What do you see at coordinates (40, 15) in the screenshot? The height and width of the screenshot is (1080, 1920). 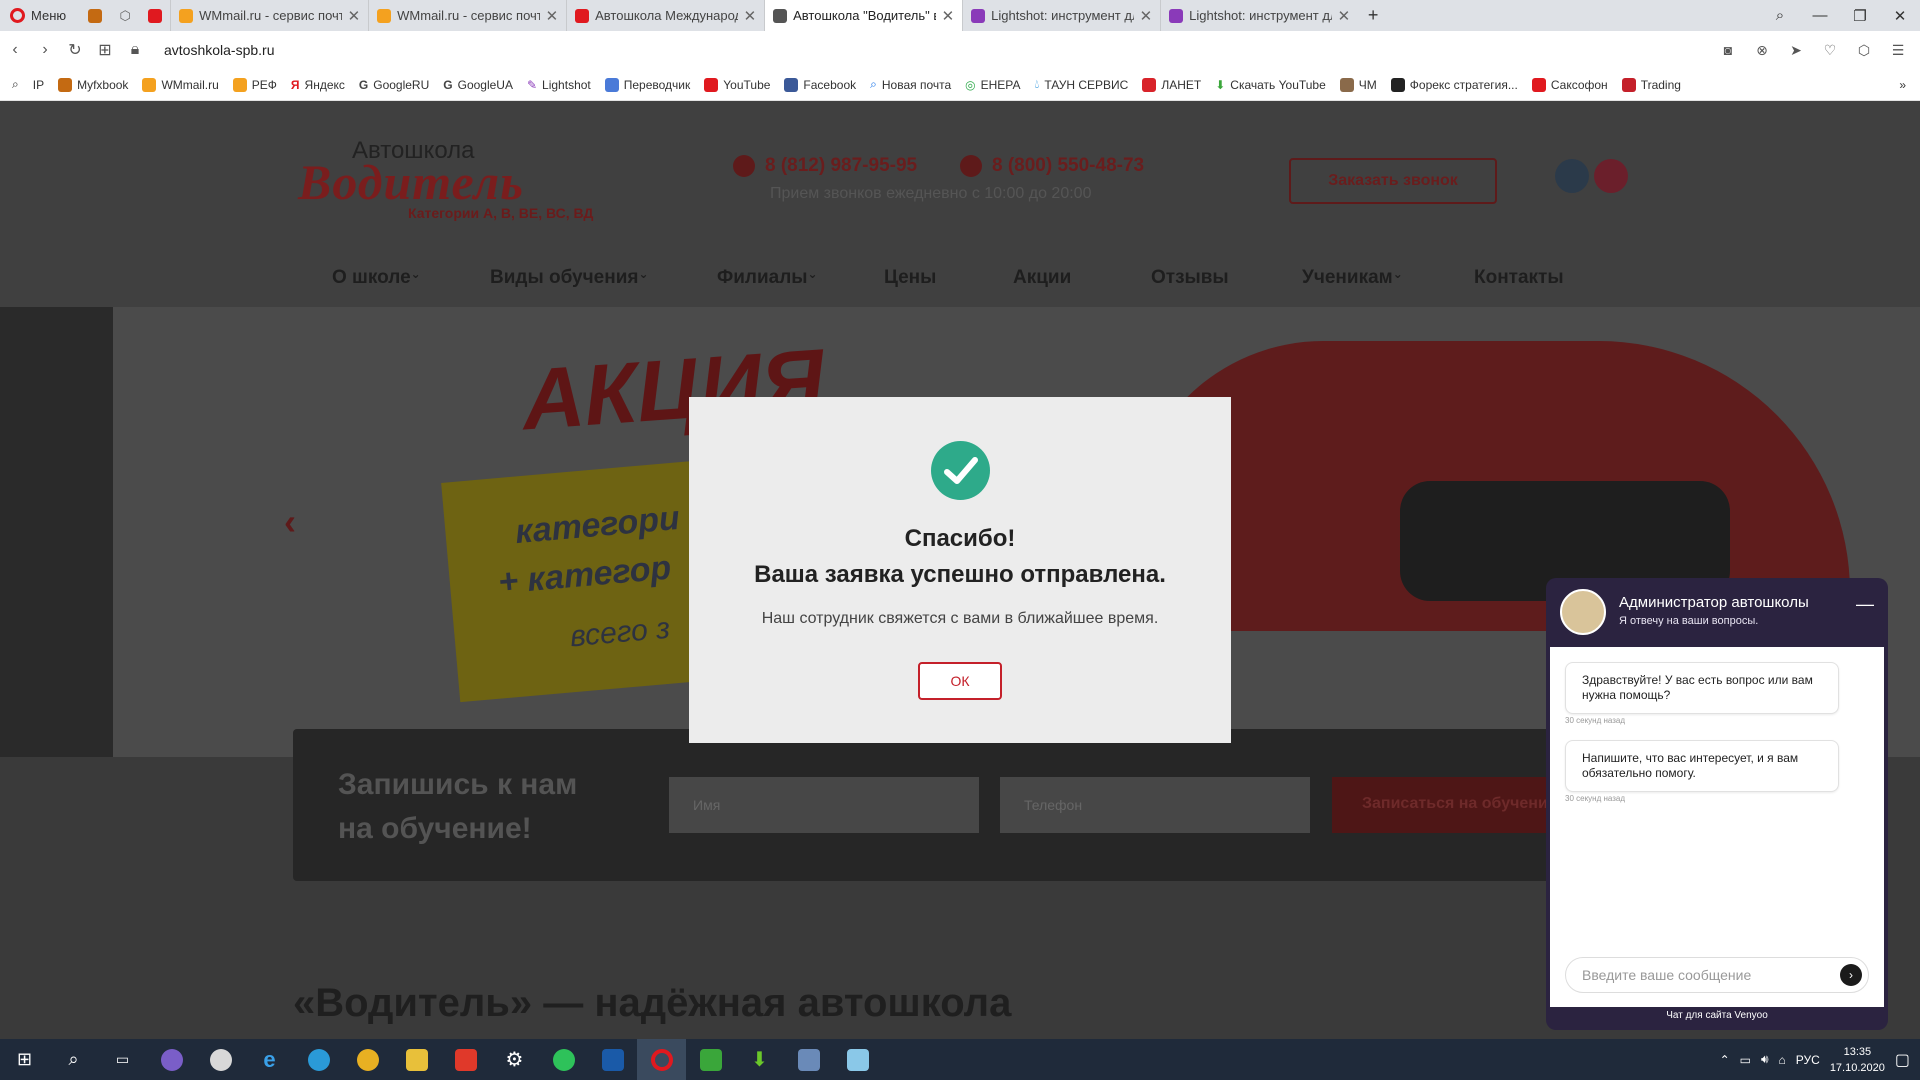 I see `opera-menu-button: Меню` at bounding box center [40, 15].